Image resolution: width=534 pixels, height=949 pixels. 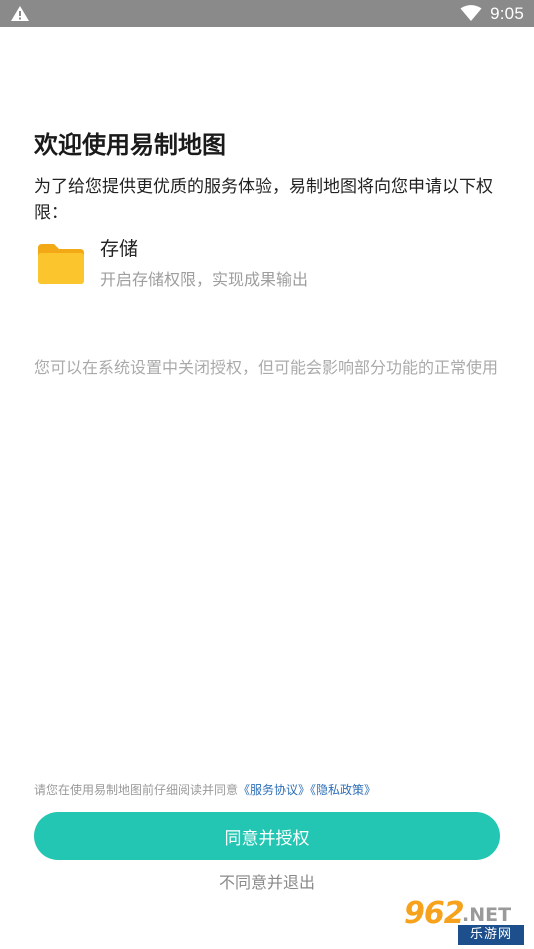 I want to click on intro-text: 为了给您提供更优质的服务体验，易制地图将向您申请以下权限：, so click(x=263, y=200).